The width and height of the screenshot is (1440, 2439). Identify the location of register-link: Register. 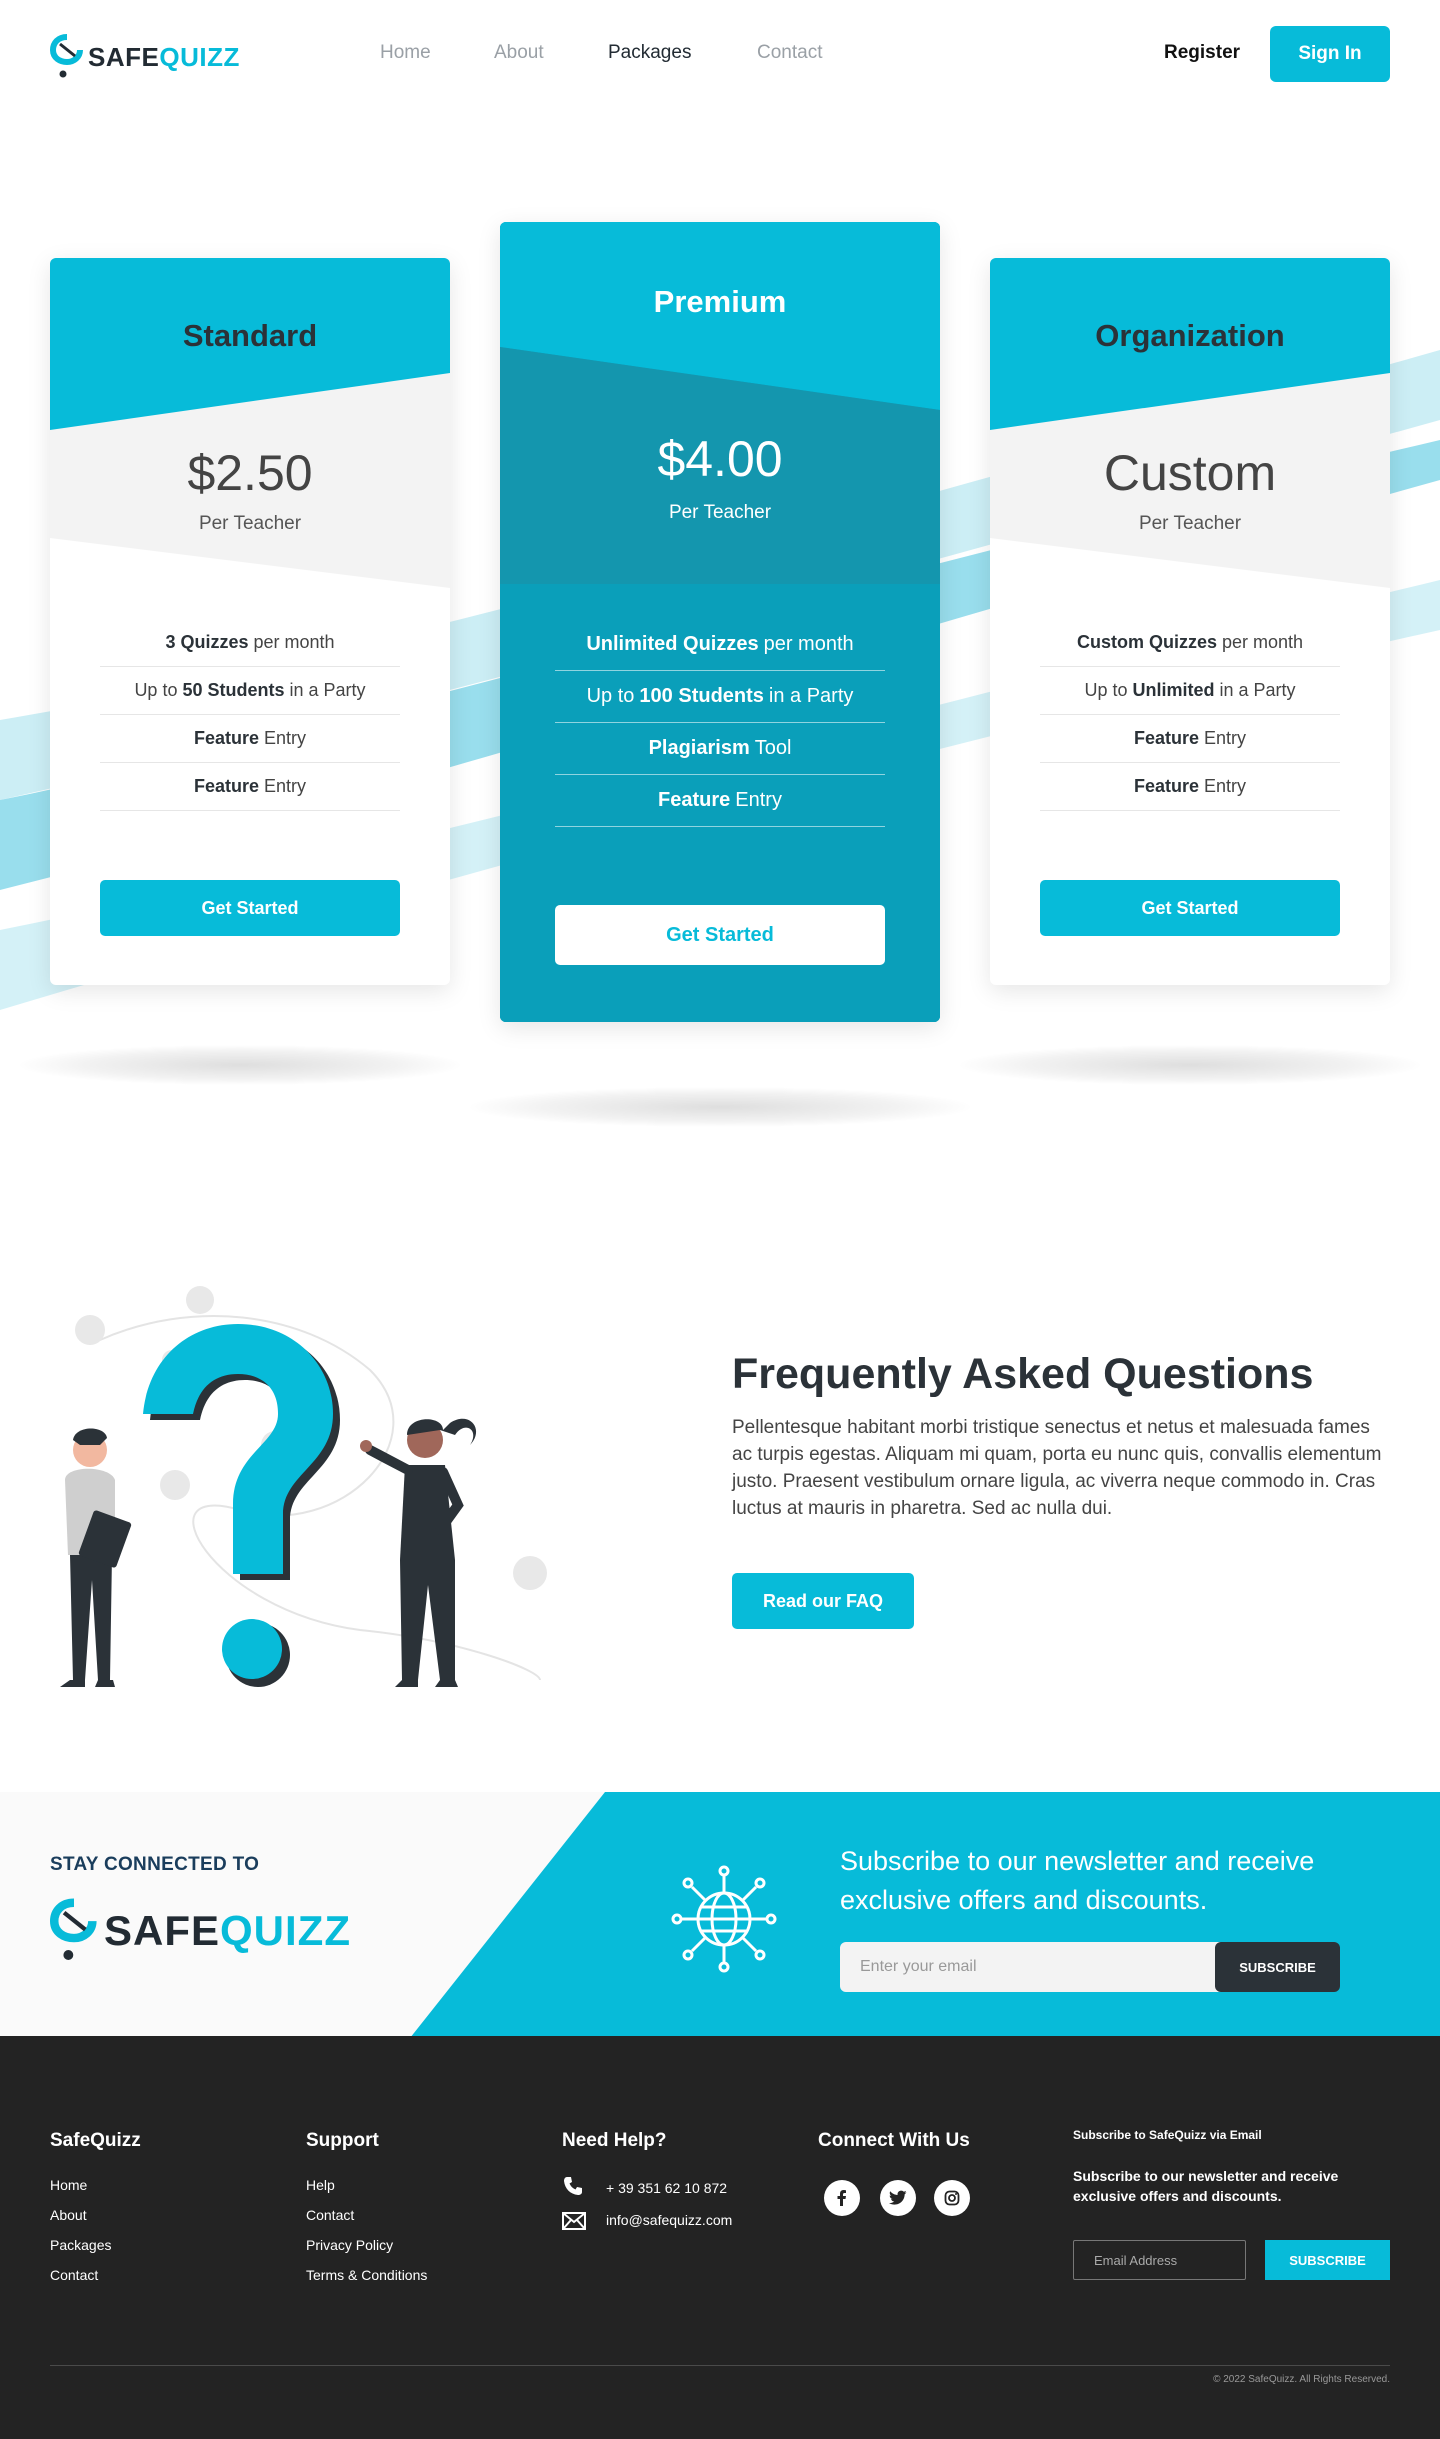
(1202, 53).